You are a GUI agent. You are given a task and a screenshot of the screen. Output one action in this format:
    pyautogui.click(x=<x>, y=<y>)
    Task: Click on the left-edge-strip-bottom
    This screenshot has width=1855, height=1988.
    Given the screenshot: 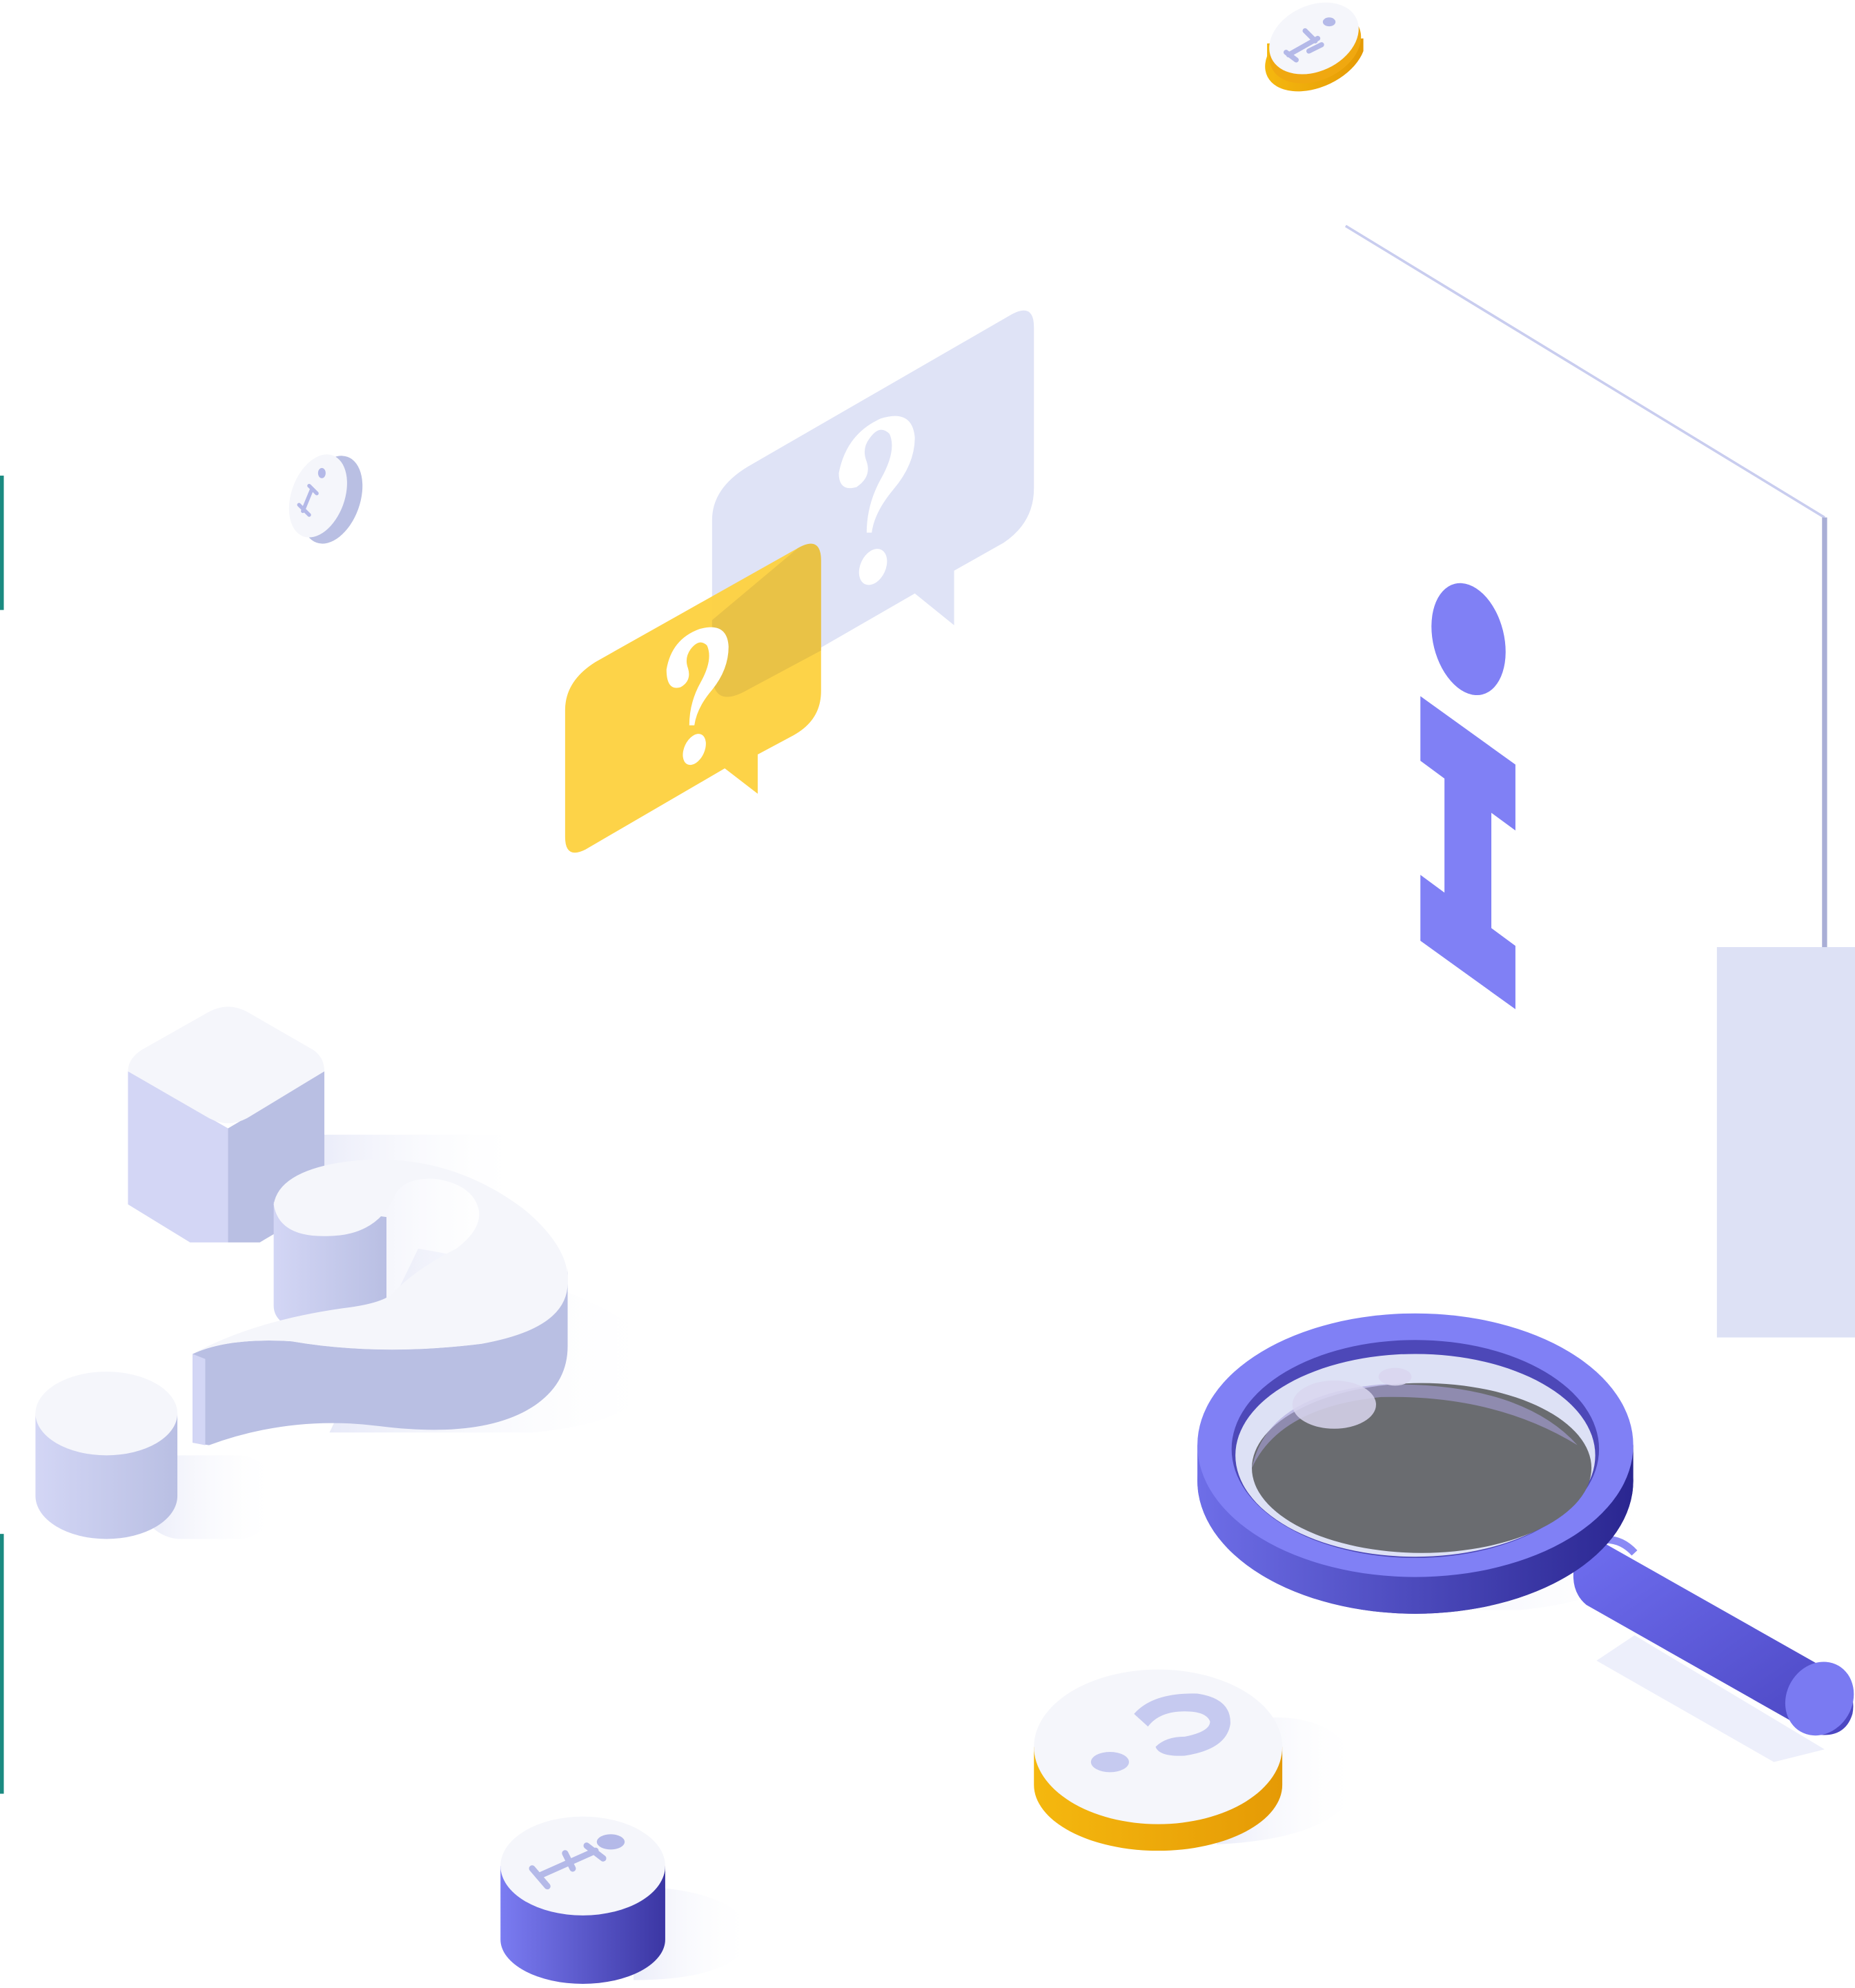 What is the action you would take?
    pyautogui.click(x=2, y=1664)
    